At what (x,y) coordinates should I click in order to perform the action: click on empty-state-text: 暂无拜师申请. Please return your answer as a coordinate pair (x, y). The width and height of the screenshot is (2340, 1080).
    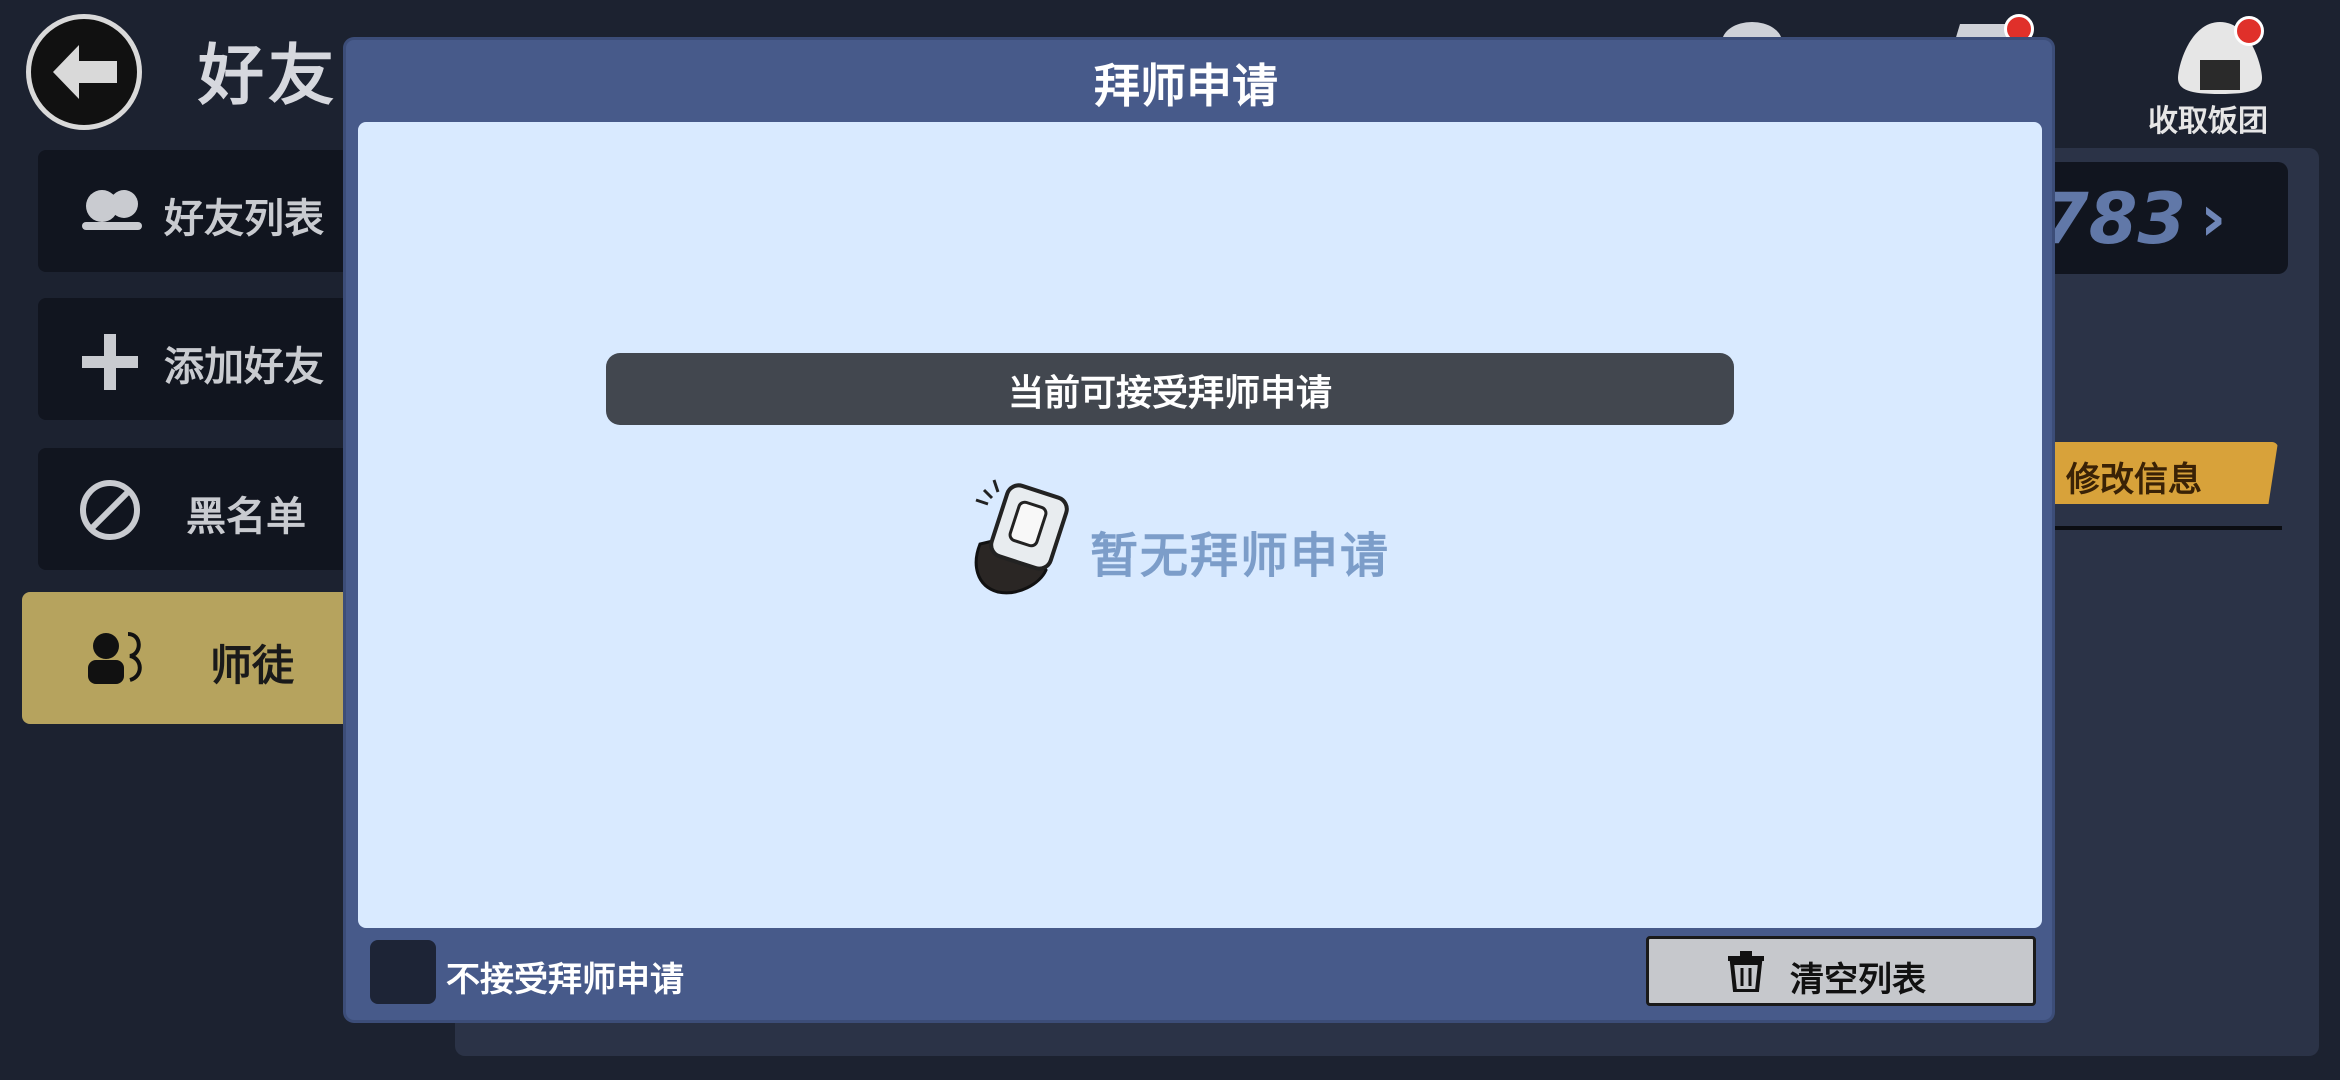
    Looking at the image, I should click on (1240, 556).